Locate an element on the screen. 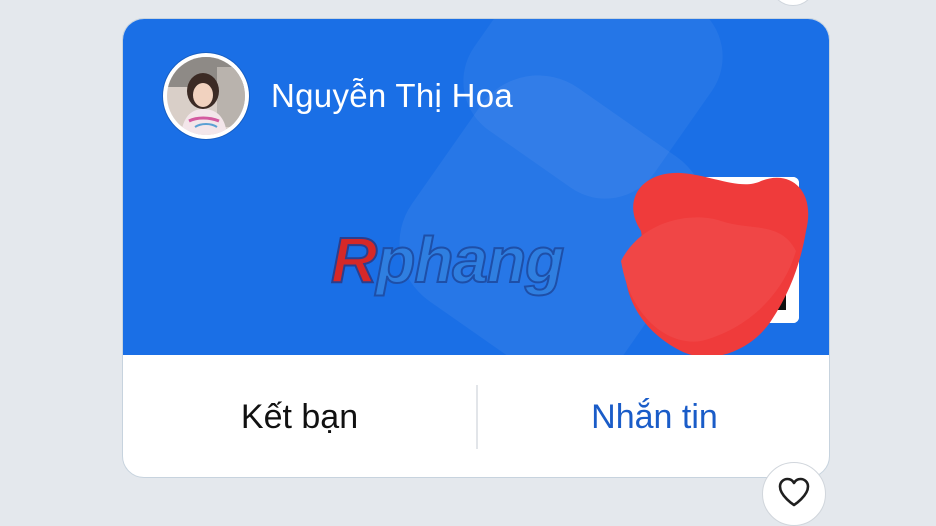 This screenshot has height=526, width=936. redaction-mark is located at coordinates (706, 258).